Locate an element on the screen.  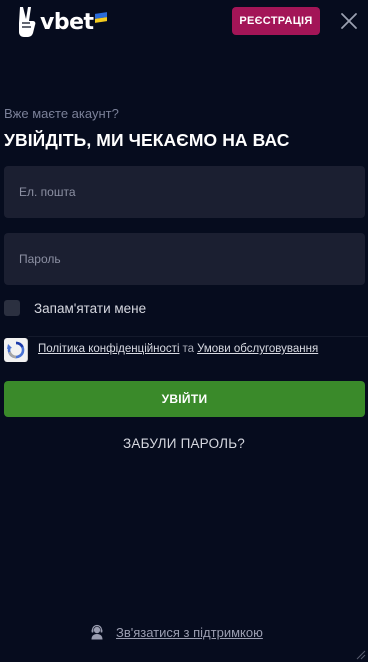
header: vbet РЕЄСТРАЦІЯ is located at coordinates (184, 22).